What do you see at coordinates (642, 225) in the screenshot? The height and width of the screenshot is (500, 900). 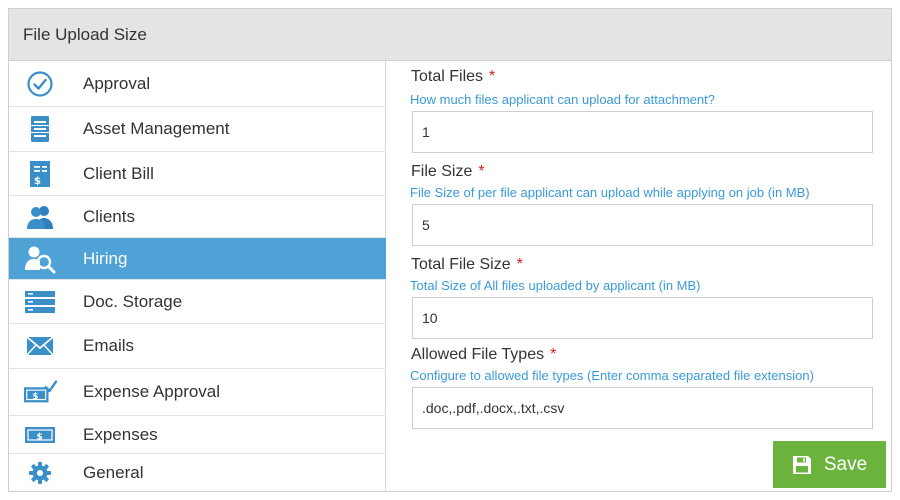 I see `file-size-input` at bounding box center [642, 225].